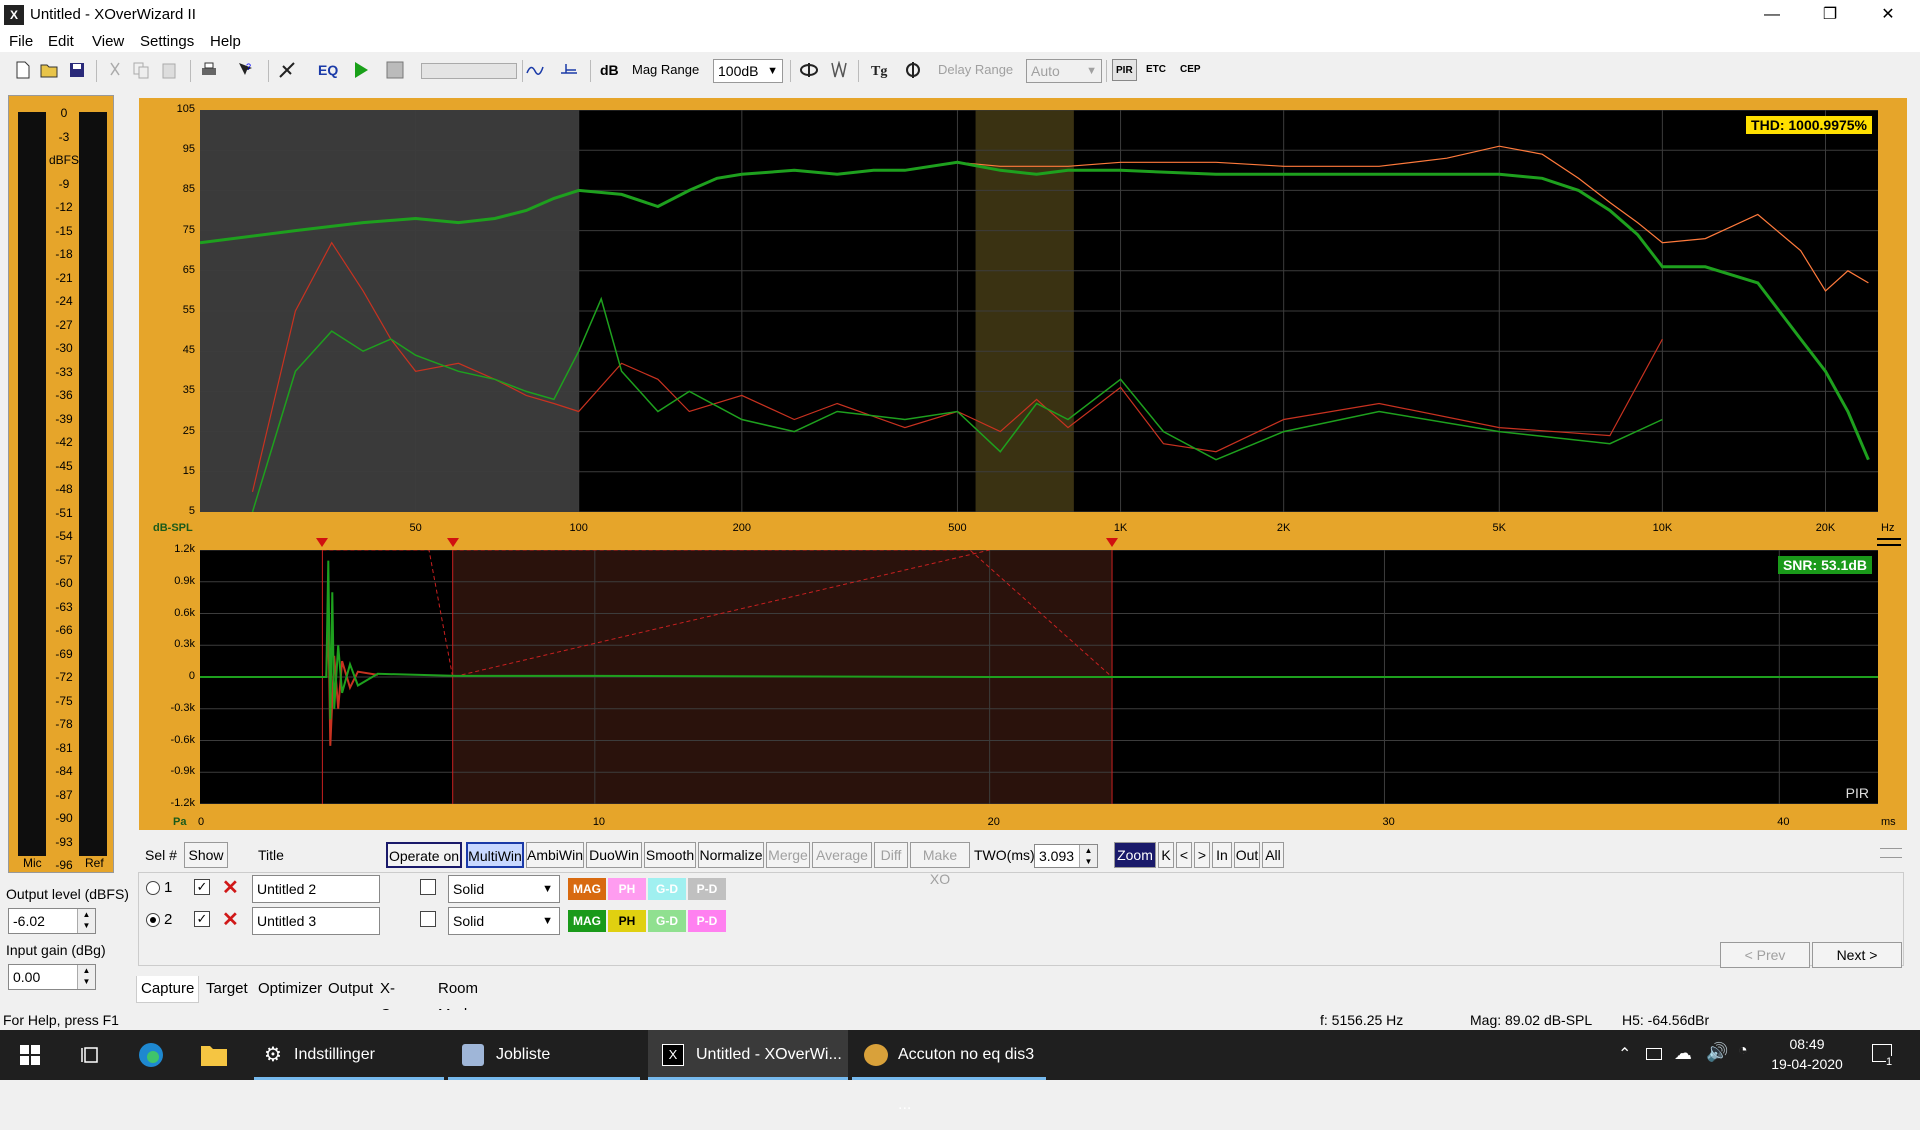 Image resolution: width=1920 pixels, height=1130 pixels. Describe the element at coordinates (424, 855) in the screenshot. I see `operate-on-button: Operate on` at that location.